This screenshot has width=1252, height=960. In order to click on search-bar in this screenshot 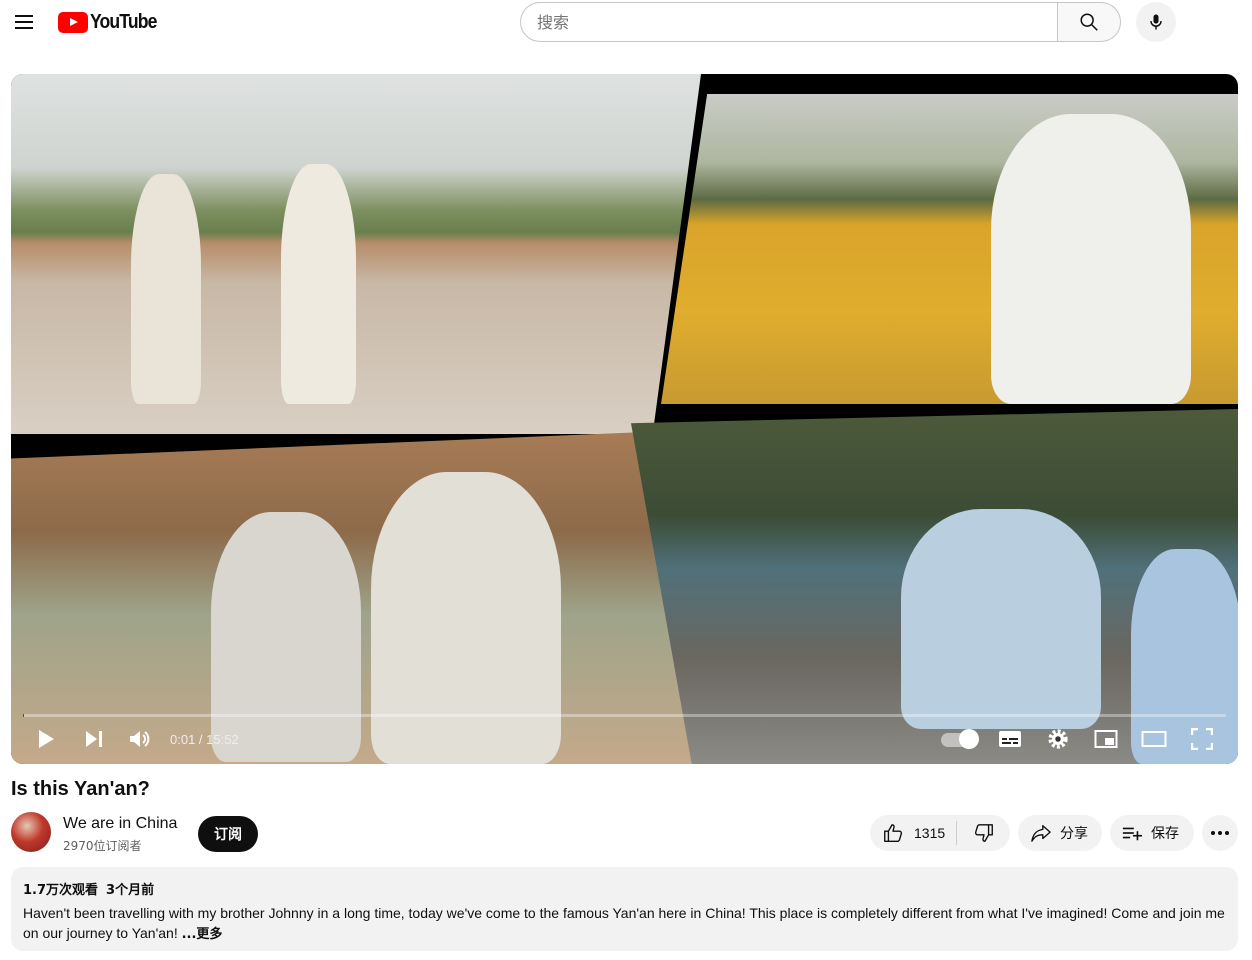, I will do `click(820, 22)`.